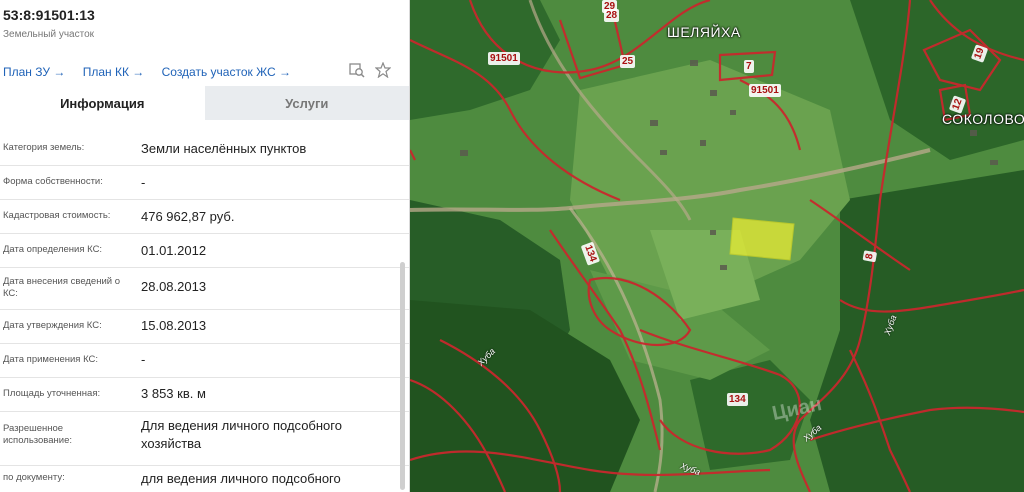 This screenshot has width=1024, height=492. What do you see at coordinates (173, 393) in the screenshot?
I see `field-value: 3 853 кв. м` at bounding box center [173, 393].